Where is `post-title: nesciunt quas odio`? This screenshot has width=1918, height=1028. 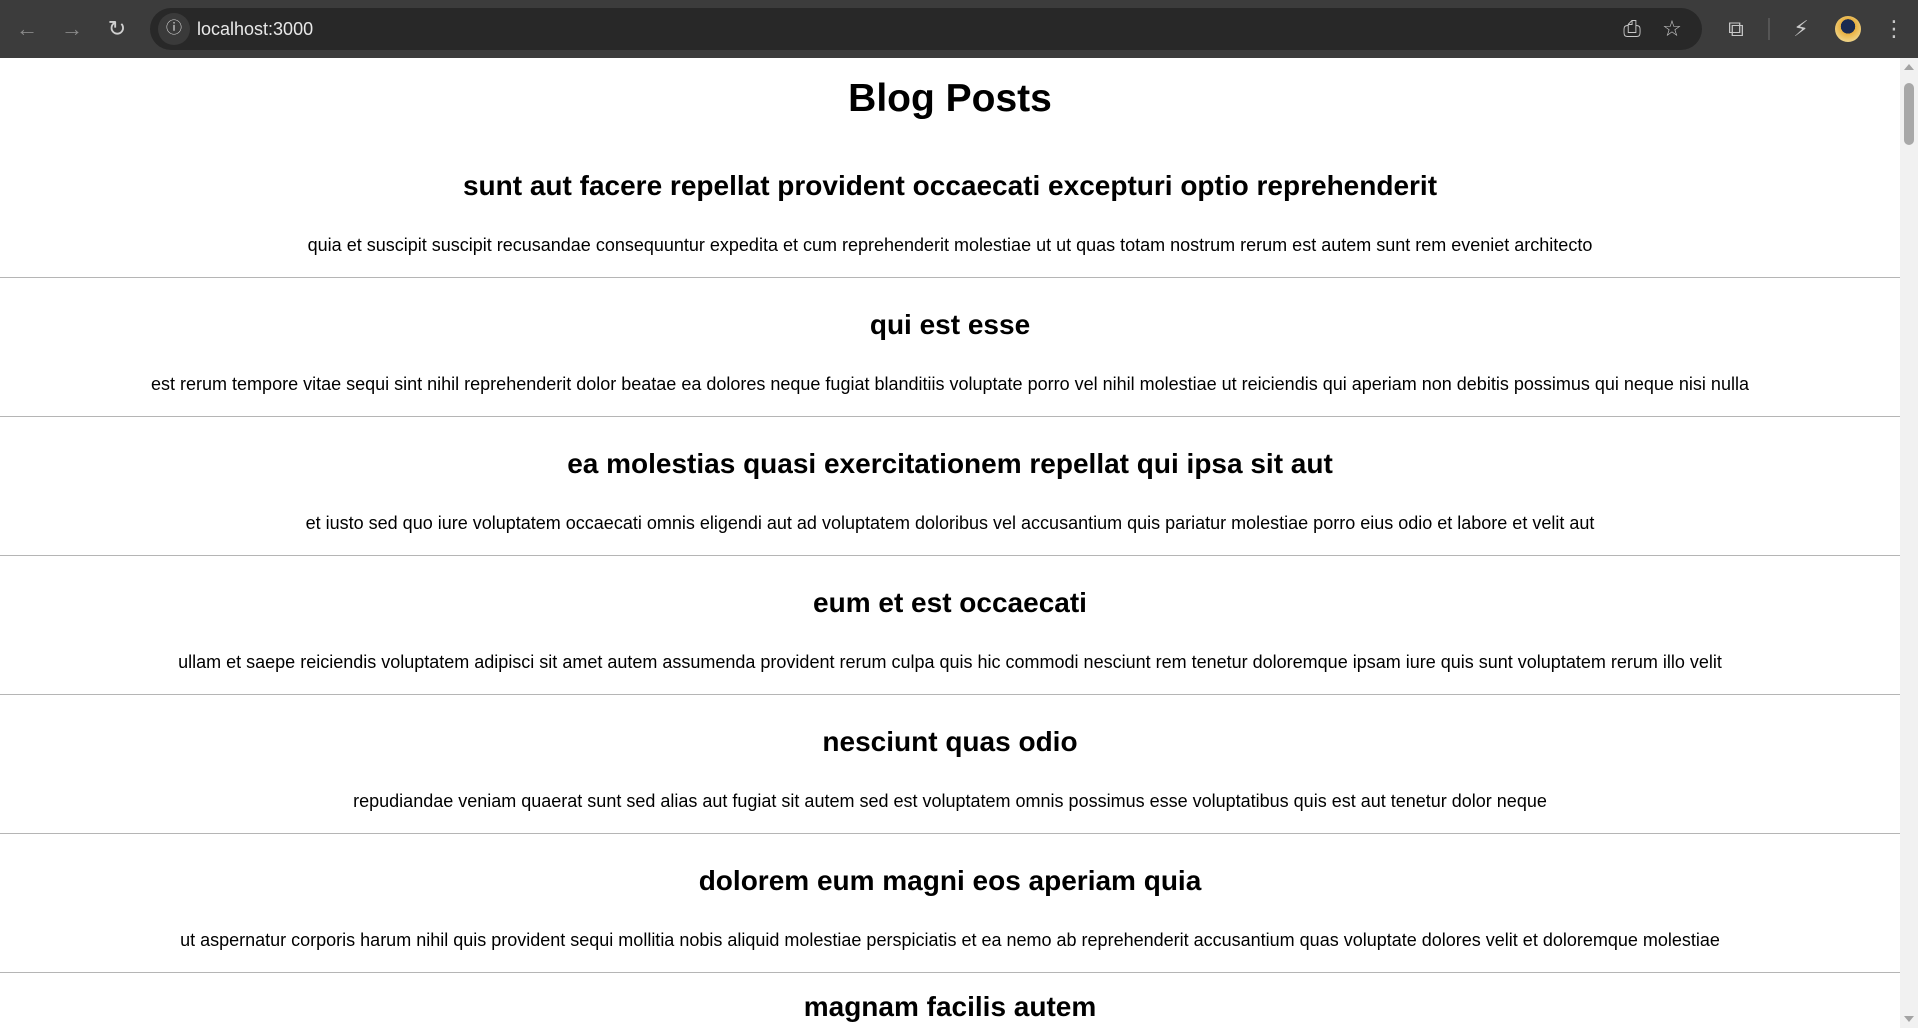
post-title: nesciunt quas odio is located at coordinates (950, 741).